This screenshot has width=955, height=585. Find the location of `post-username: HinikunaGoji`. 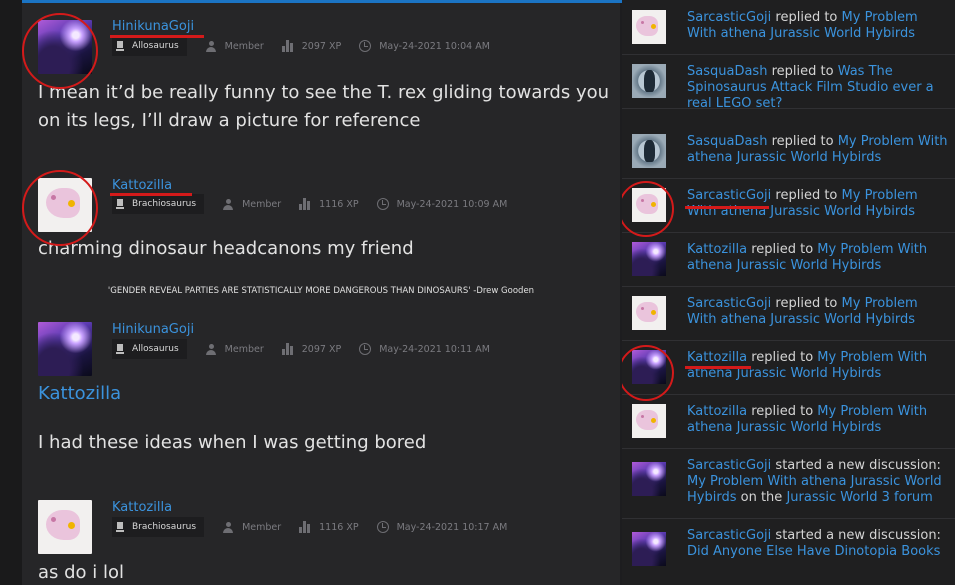

post-username: HinikunaGoji is located at coordinates (153, 329).